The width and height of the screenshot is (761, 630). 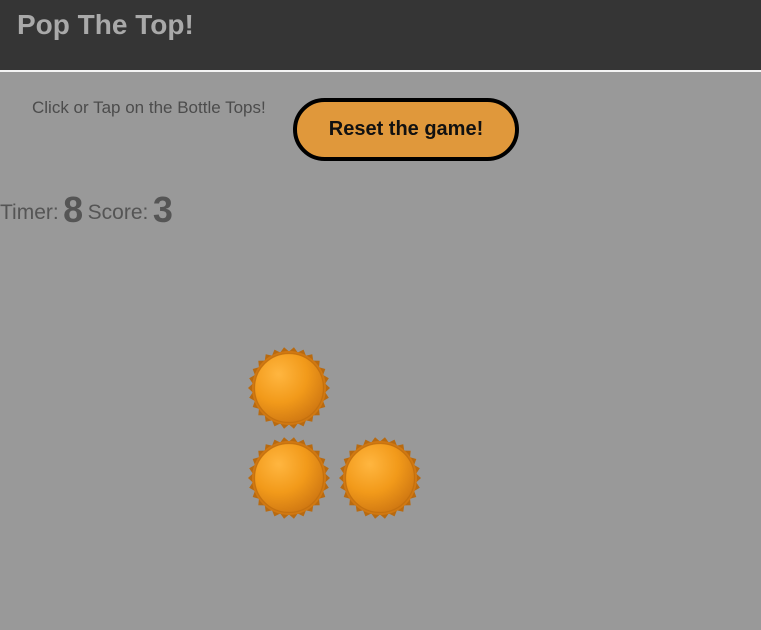 I want to click on instructions-text: Click or Tap on the Bottle Tops!, so click(x=149, y=107).